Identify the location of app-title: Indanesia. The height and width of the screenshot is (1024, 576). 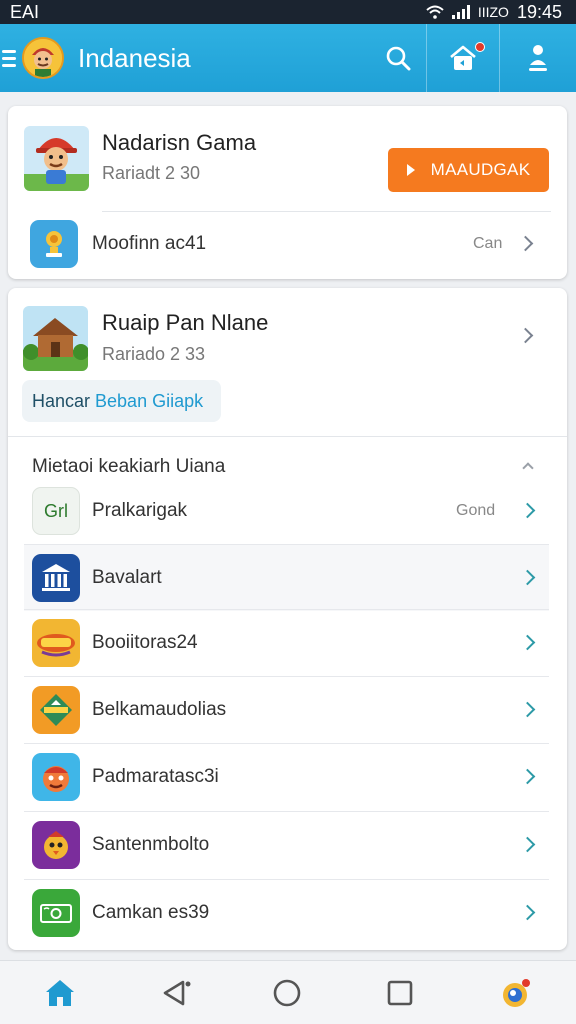
(134, 57).